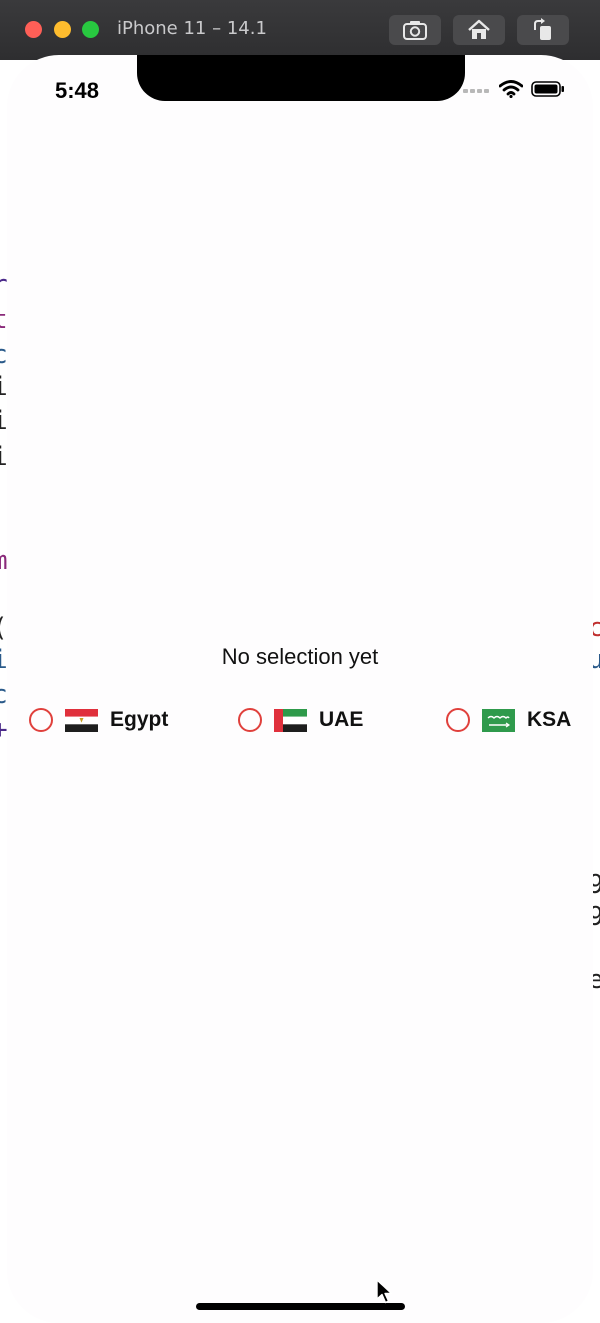 This screenshot has width=600, height=1323. What do you see at coordinates (62, 29) in the screenshot?
I see `minimize-window-button` at bounding box center [62, 29].